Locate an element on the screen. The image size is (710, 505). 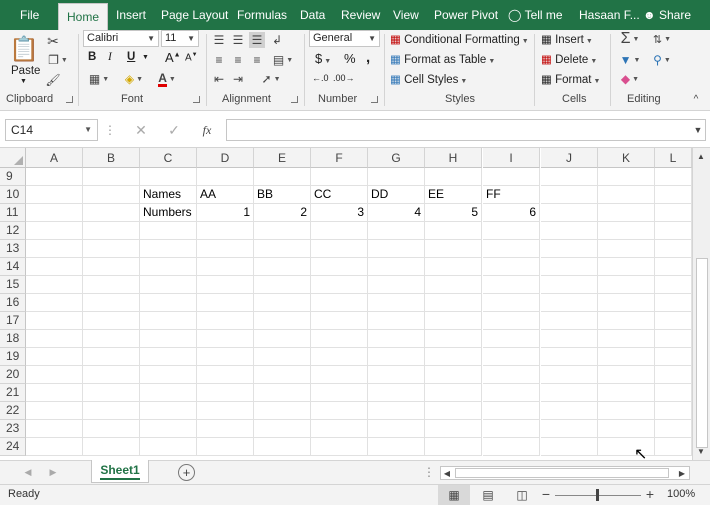
cell-l10 is located at coordinates (673, 195).